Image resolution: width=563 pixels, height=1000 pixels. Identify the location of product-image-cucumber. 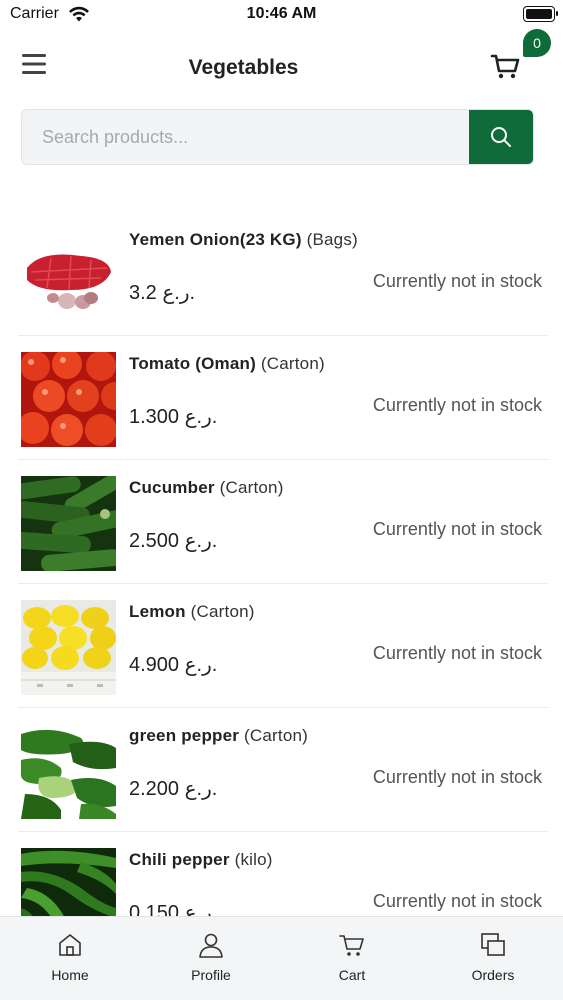
(68, 523).